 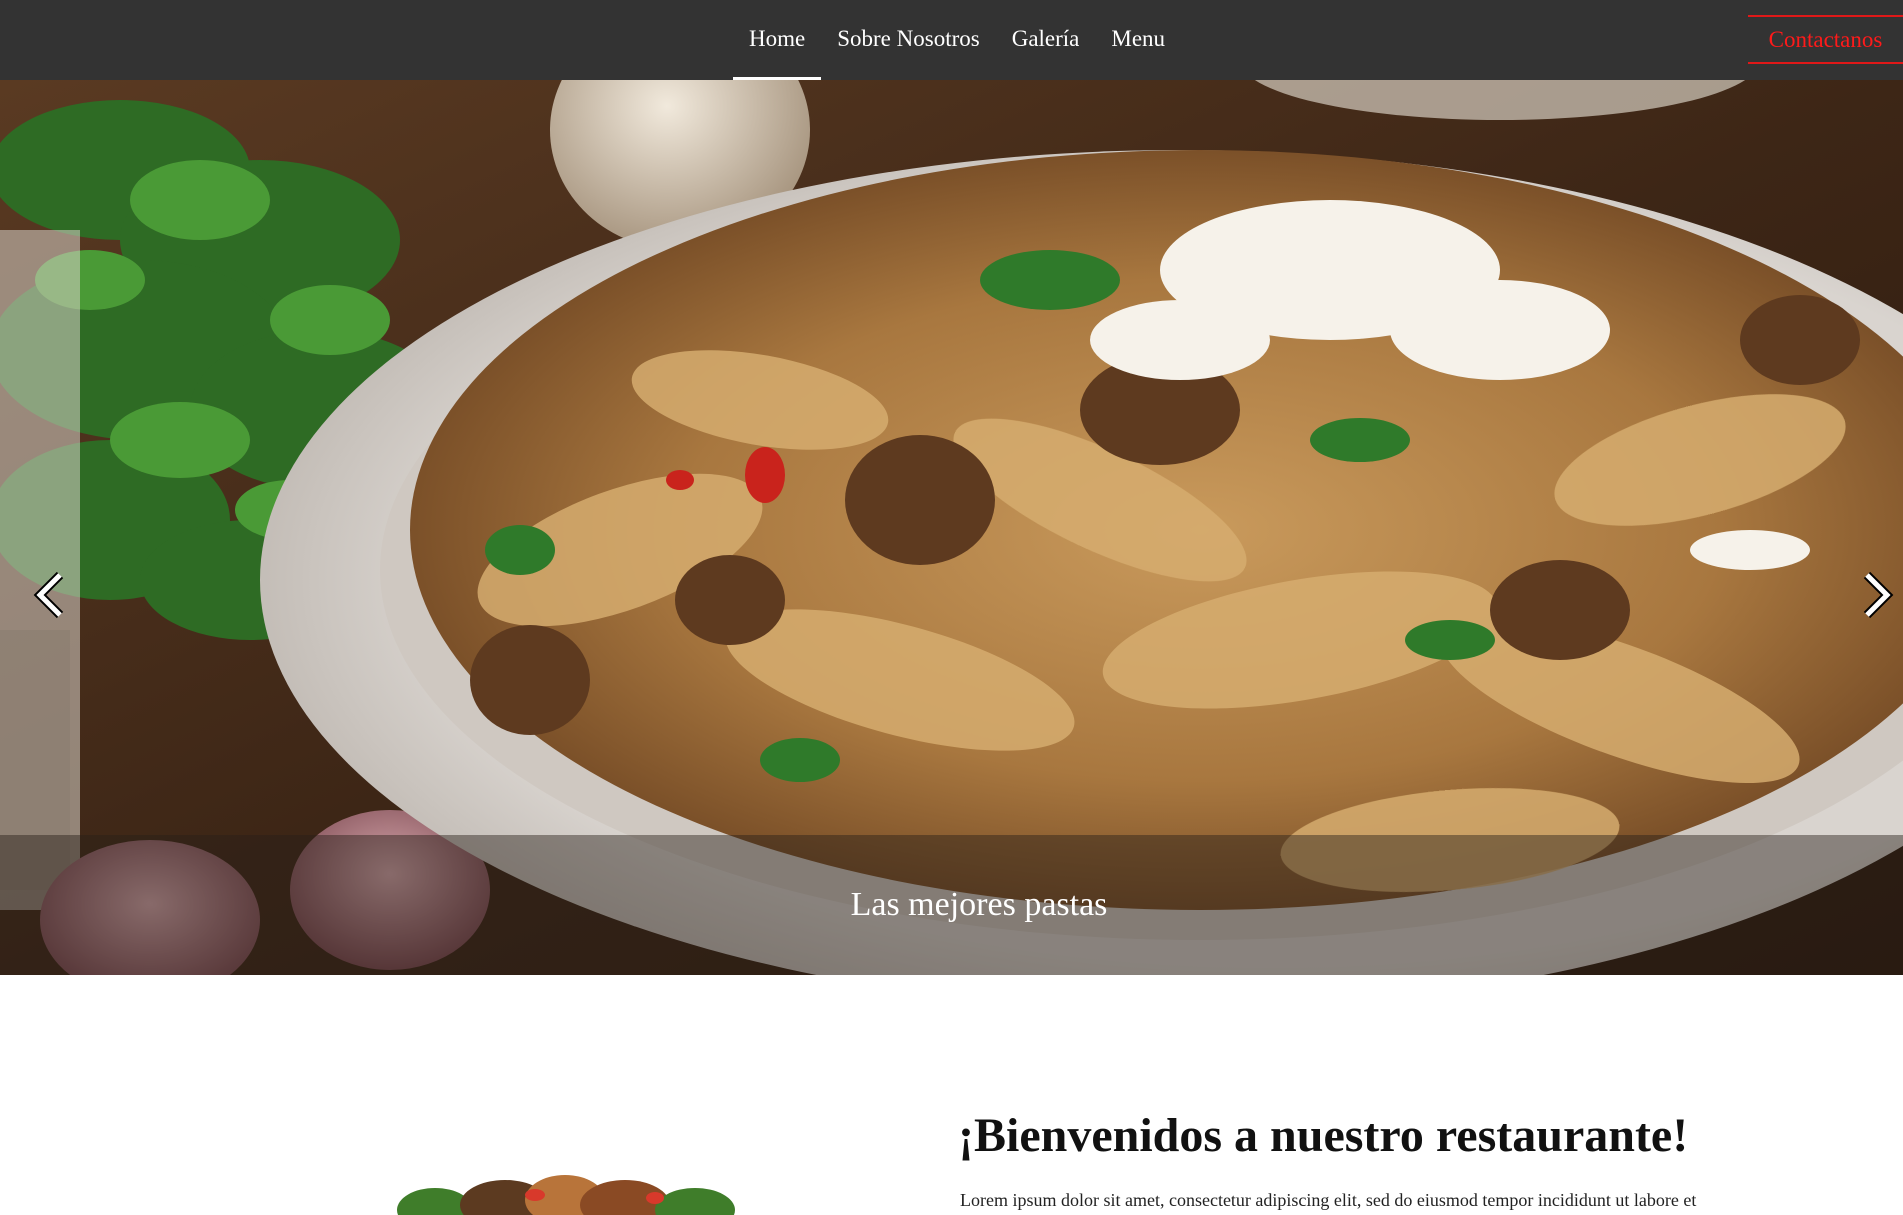 I want to click on carousel-next-button, so click(x=1877, y=595).